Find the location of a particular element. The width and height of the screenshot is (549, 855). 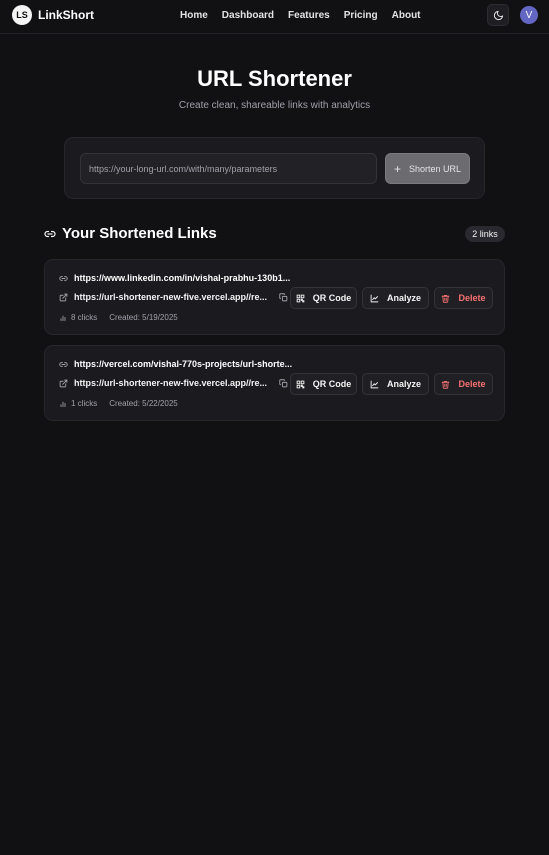

created-date: Created: 5/19/2025 is located at coordinates (143, 317).